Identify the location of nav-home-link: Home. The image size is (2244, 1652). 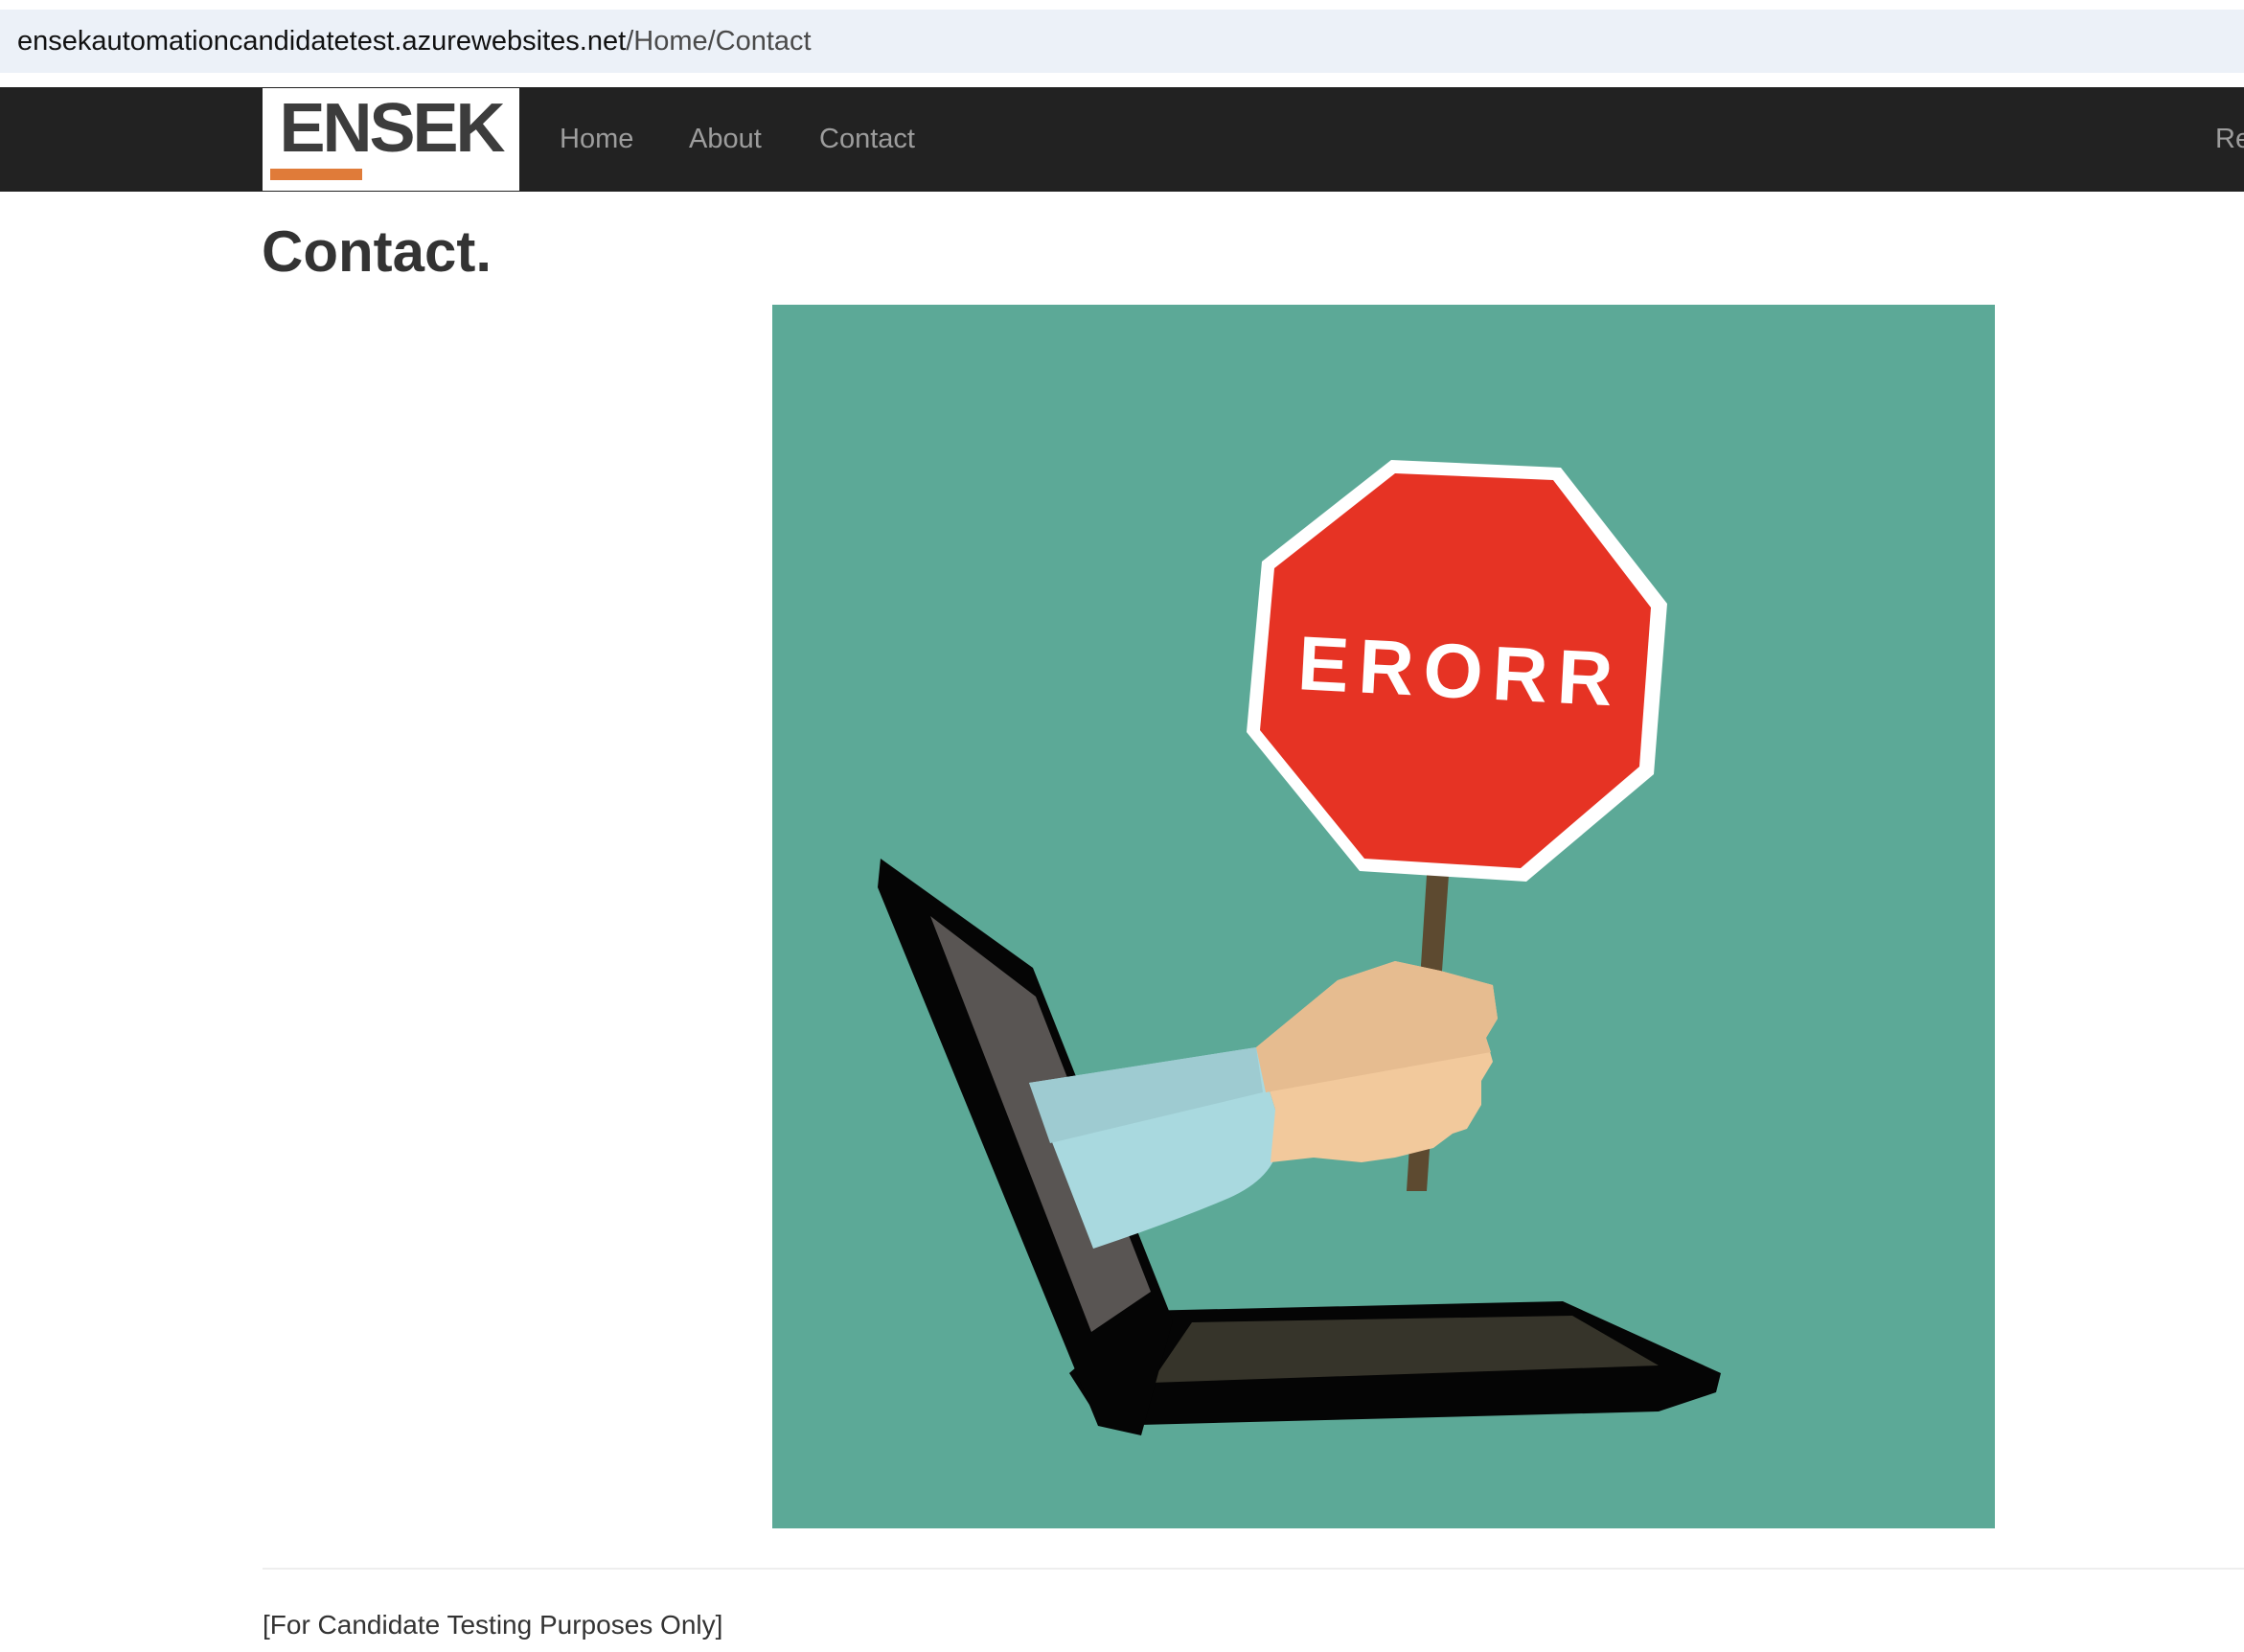
(597, 139).